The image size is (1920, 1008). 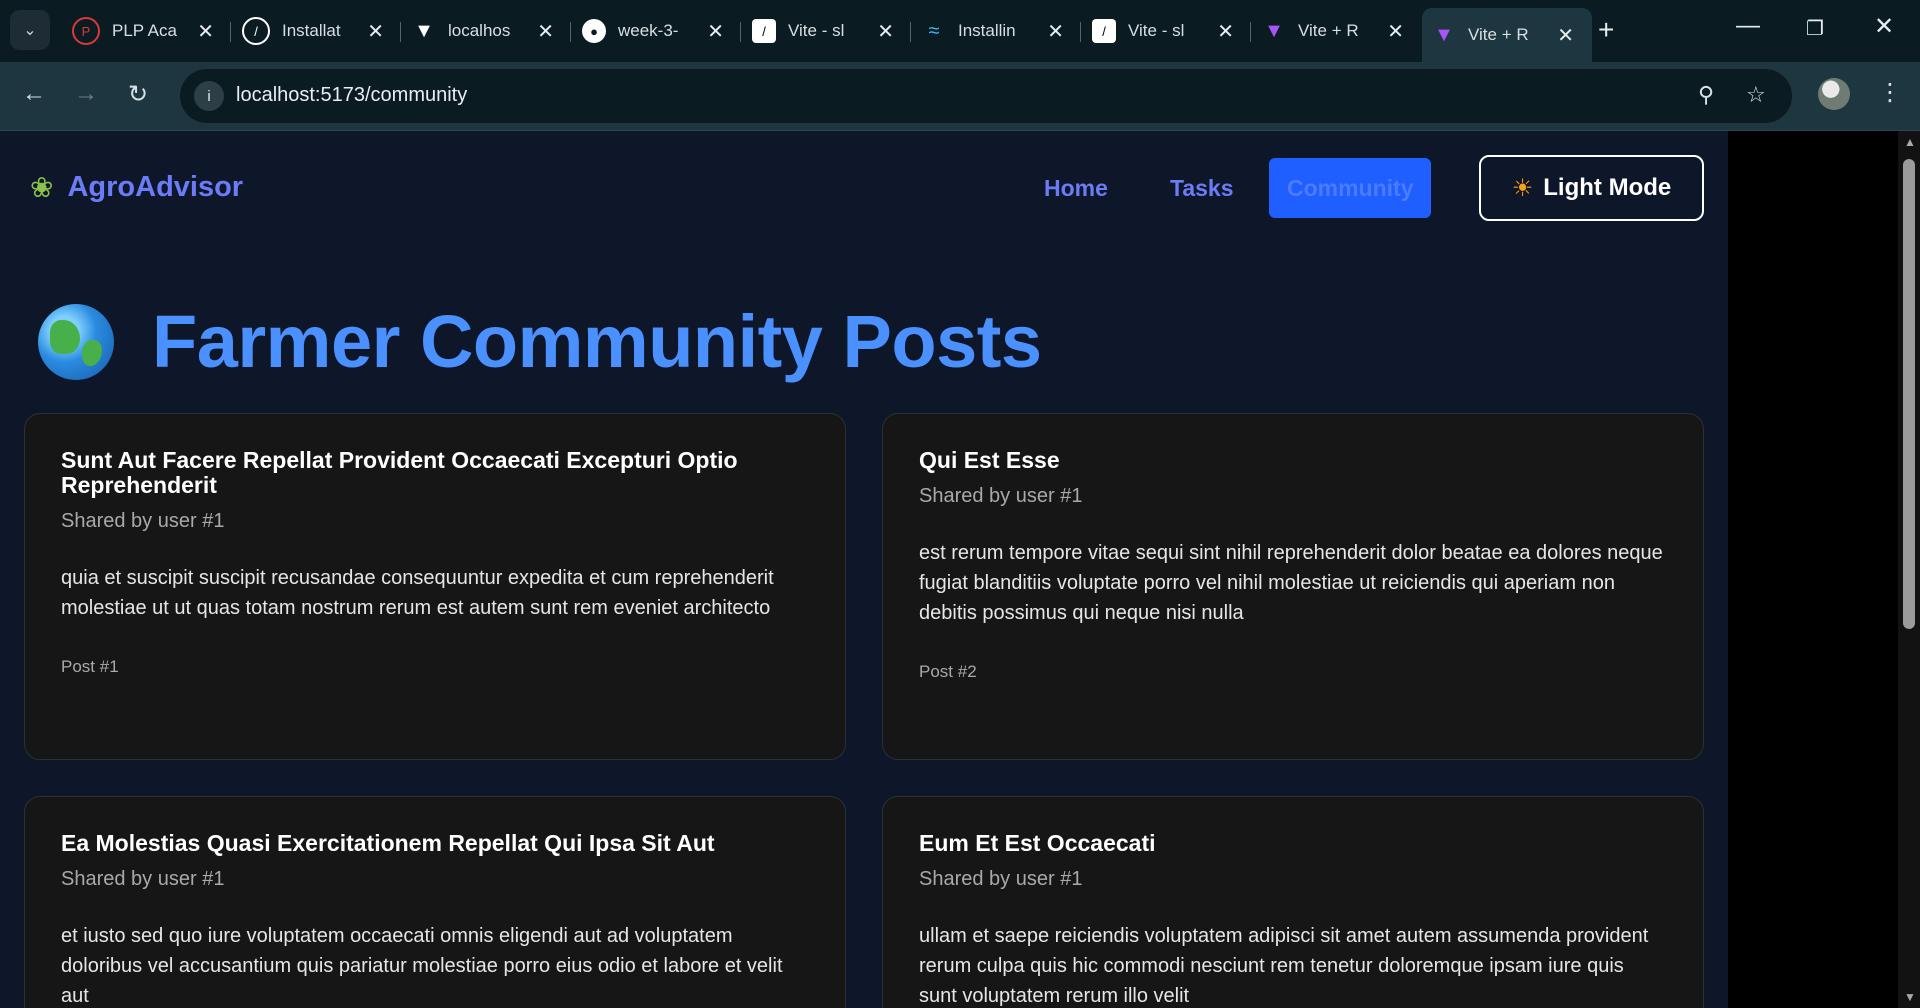 I want to click on tab-label: Installat, so click(x=311, y=30).